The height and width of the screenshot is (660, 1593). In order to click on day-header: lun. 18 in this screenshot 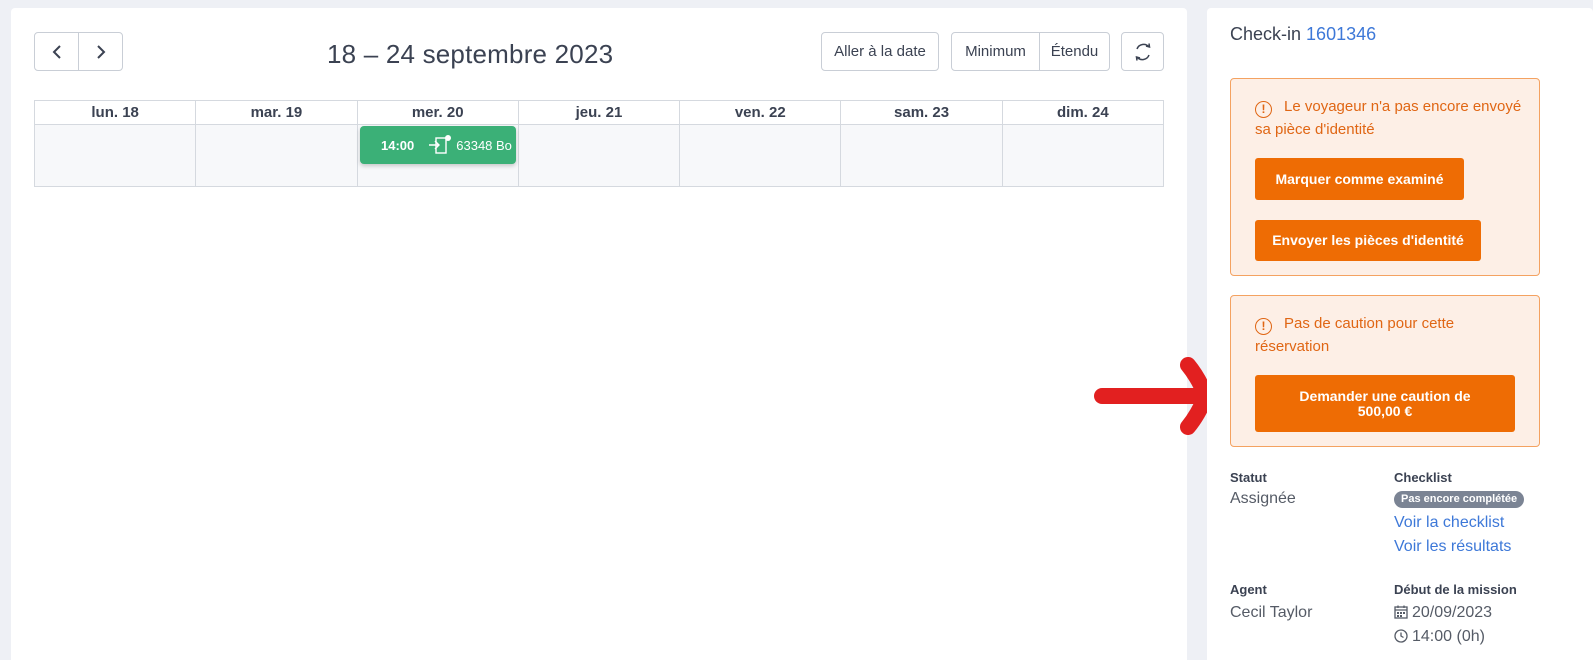, I will do `click(116, 112)`.